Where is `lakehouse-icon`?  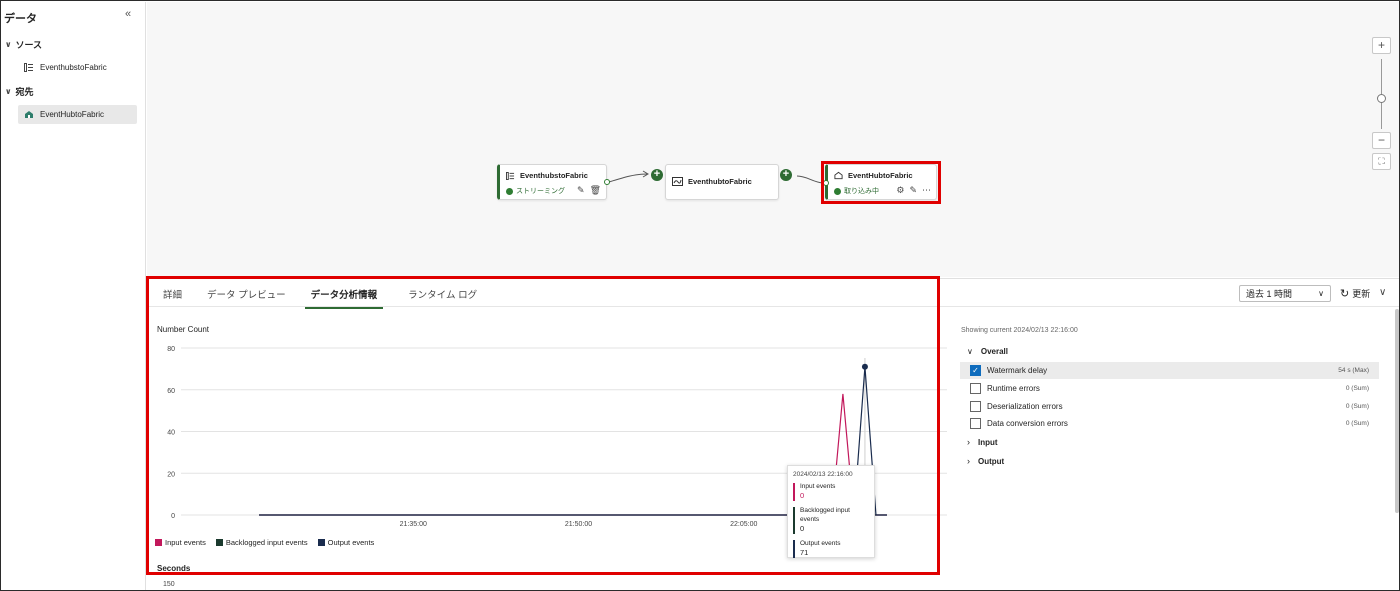
lakehouse-icon is located at coordinates (838, 175).